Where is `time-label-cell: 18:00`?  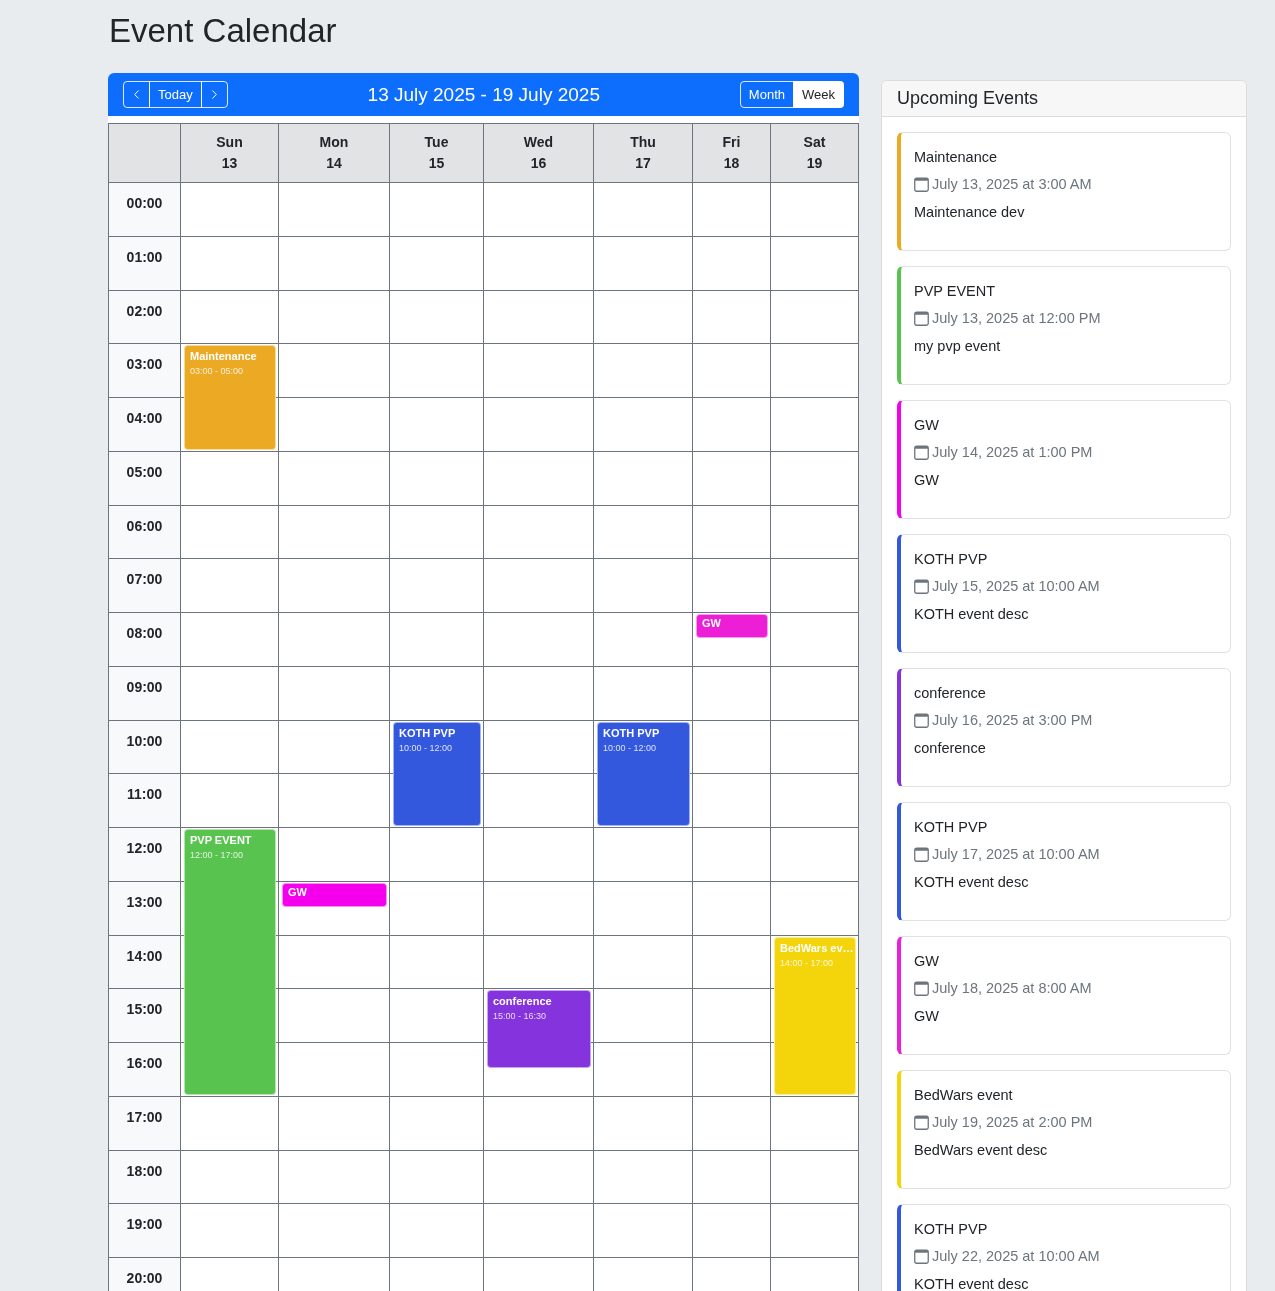
time-label-cell: 18:00 is located at coordinates (144, 1177).